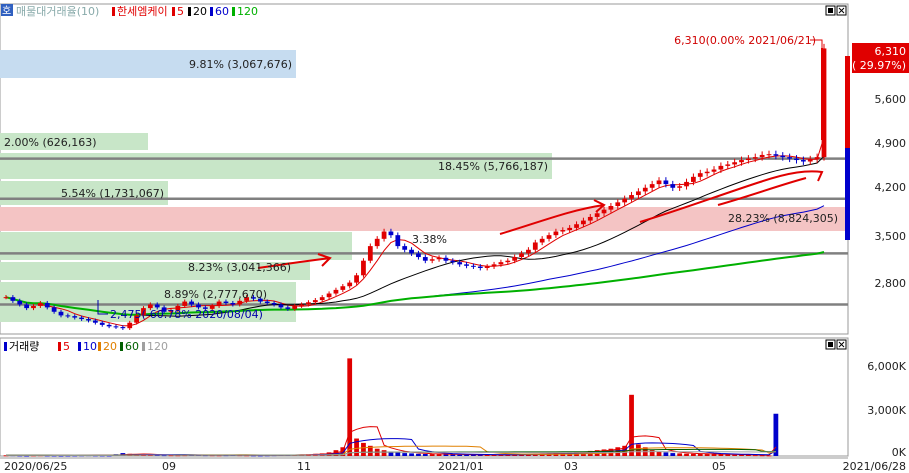  Describe the element at coordinates (247, 11) in the screenshot. I see `legend-ma120: 120` at that location.